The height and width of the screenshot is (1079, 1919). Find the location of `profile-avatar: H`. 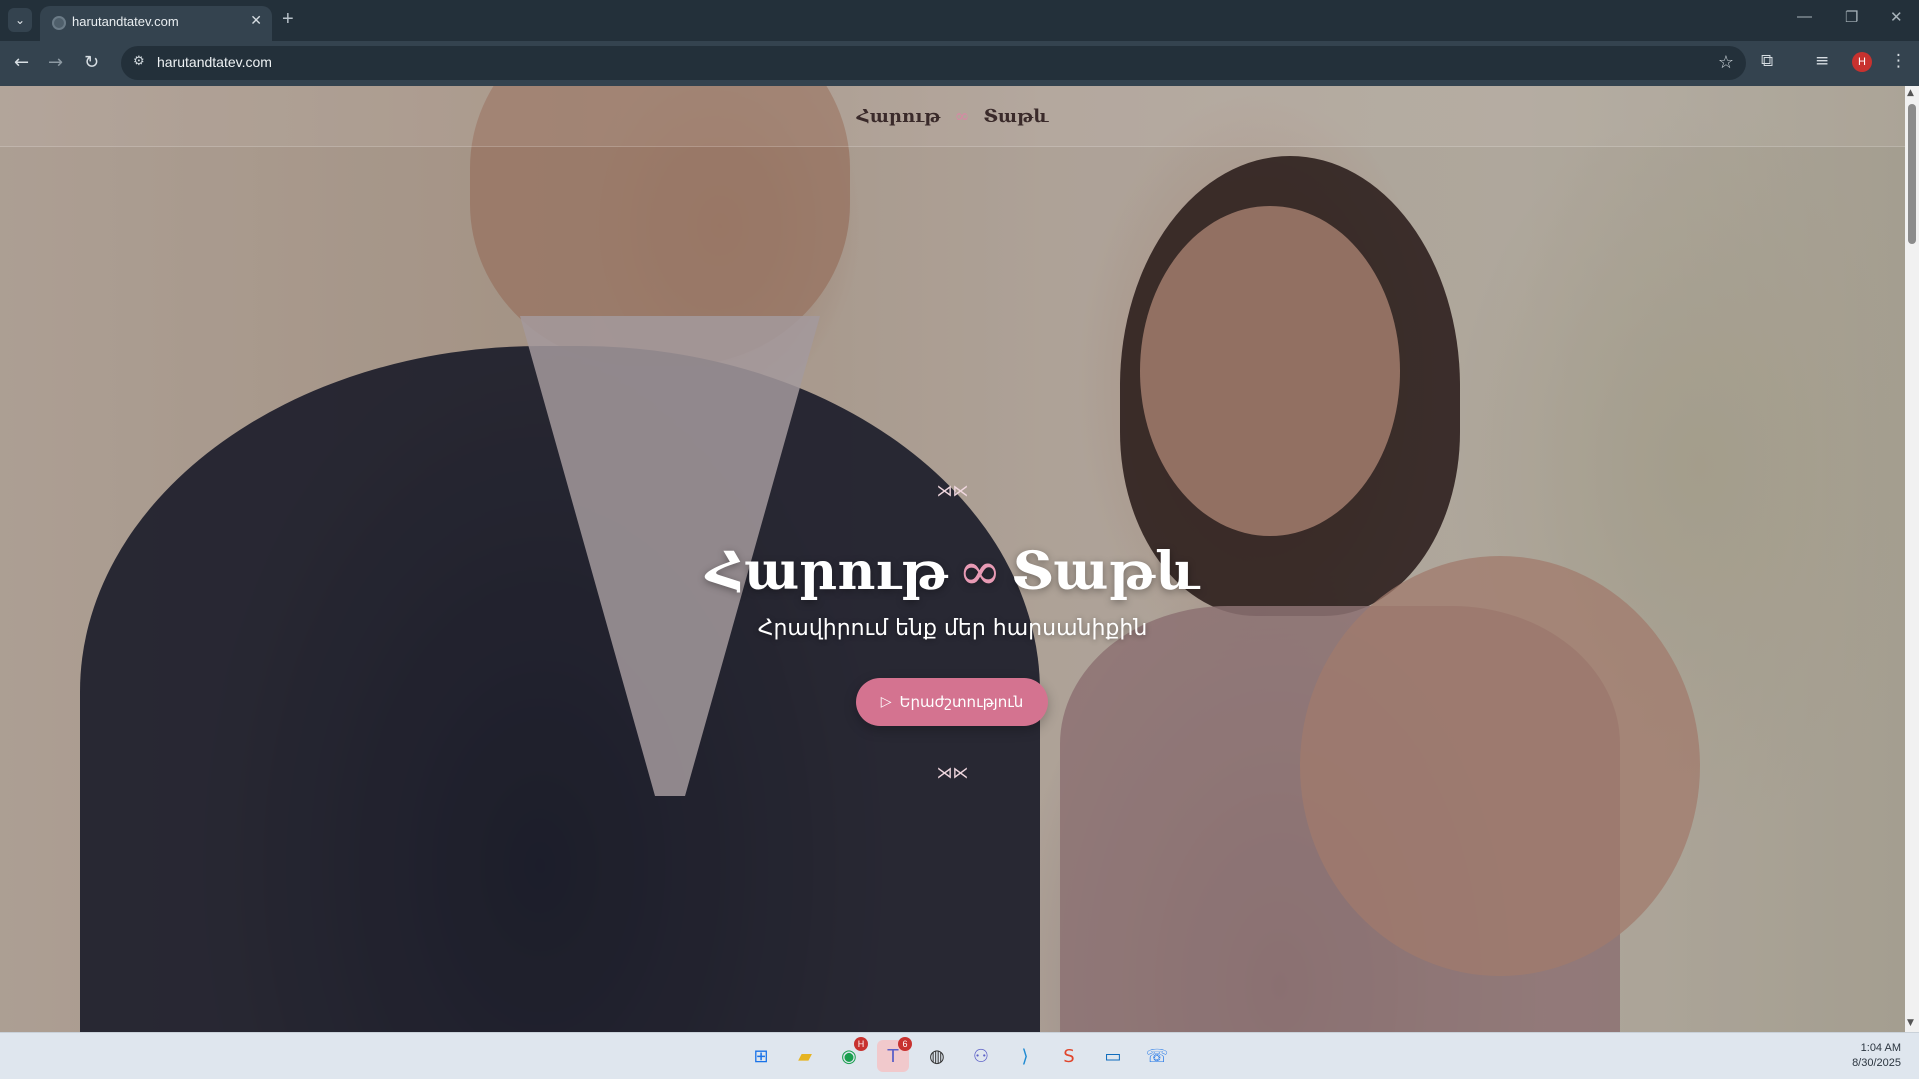

profile-avatar: H is located at coordinates (1862, 62).